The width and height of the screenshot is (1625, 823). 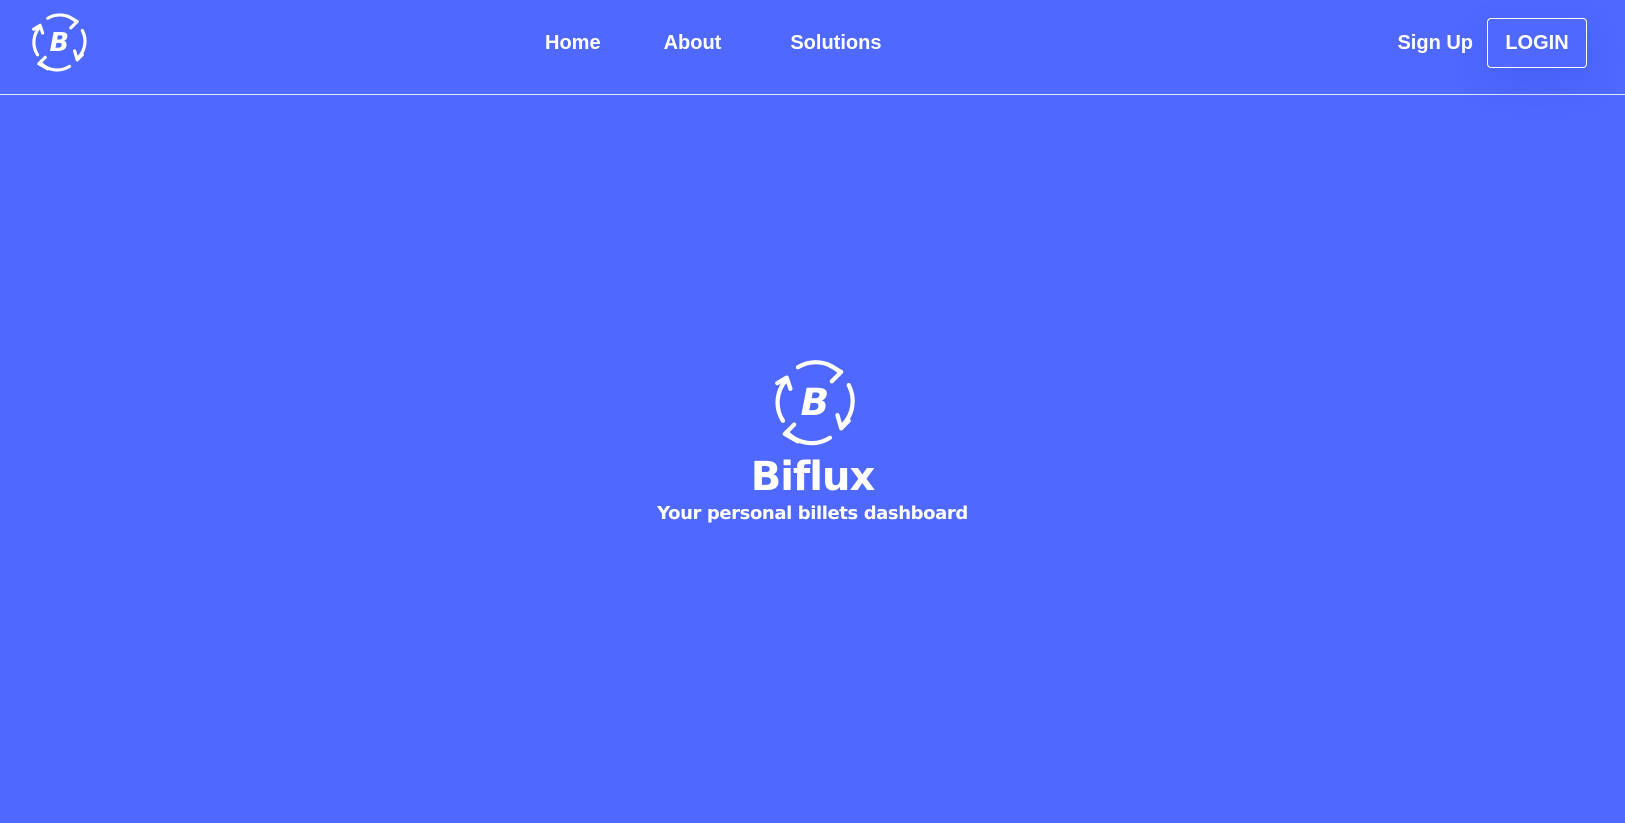 I want to click on main-nav: Home About Solutions, so click(x=721, y=43).